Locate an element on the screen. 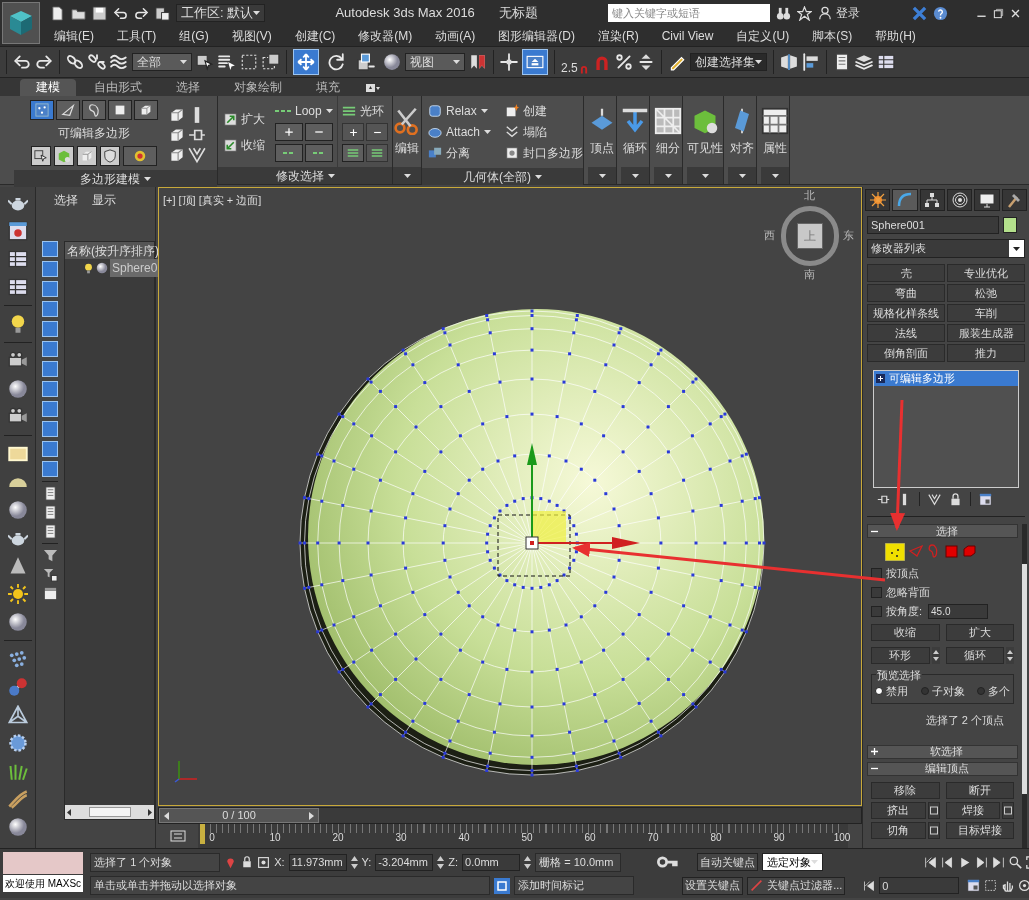 This screenshot has width=1029, height=900. rollout-button: 扩大 is located at coordinates (979, 632).